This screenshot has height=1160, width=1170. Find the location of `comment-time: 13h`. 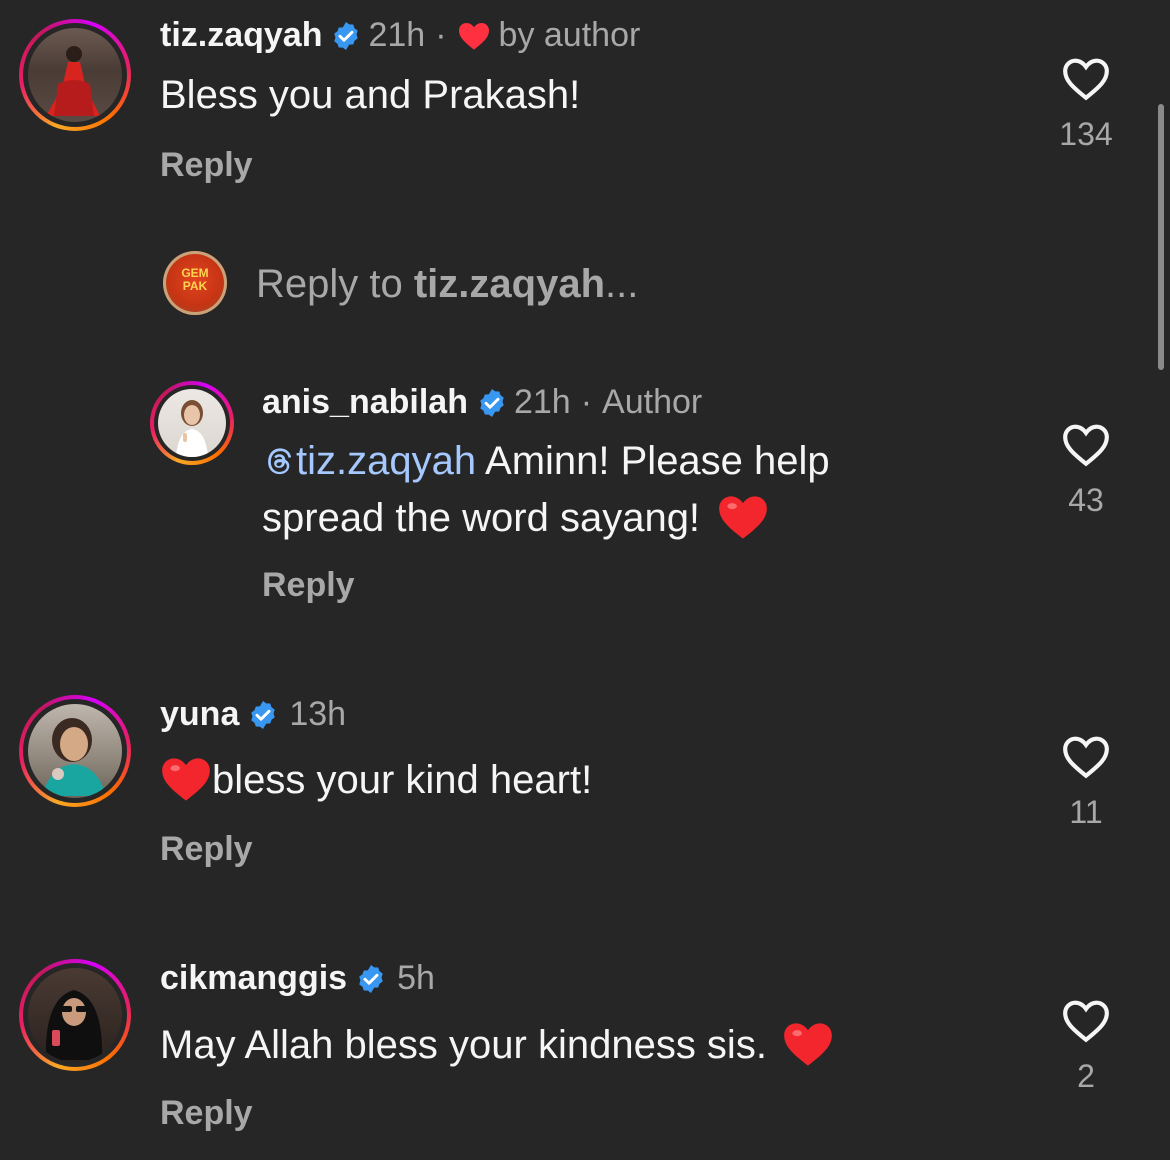

comment-time: 13h is located at coordinates (318, 714).